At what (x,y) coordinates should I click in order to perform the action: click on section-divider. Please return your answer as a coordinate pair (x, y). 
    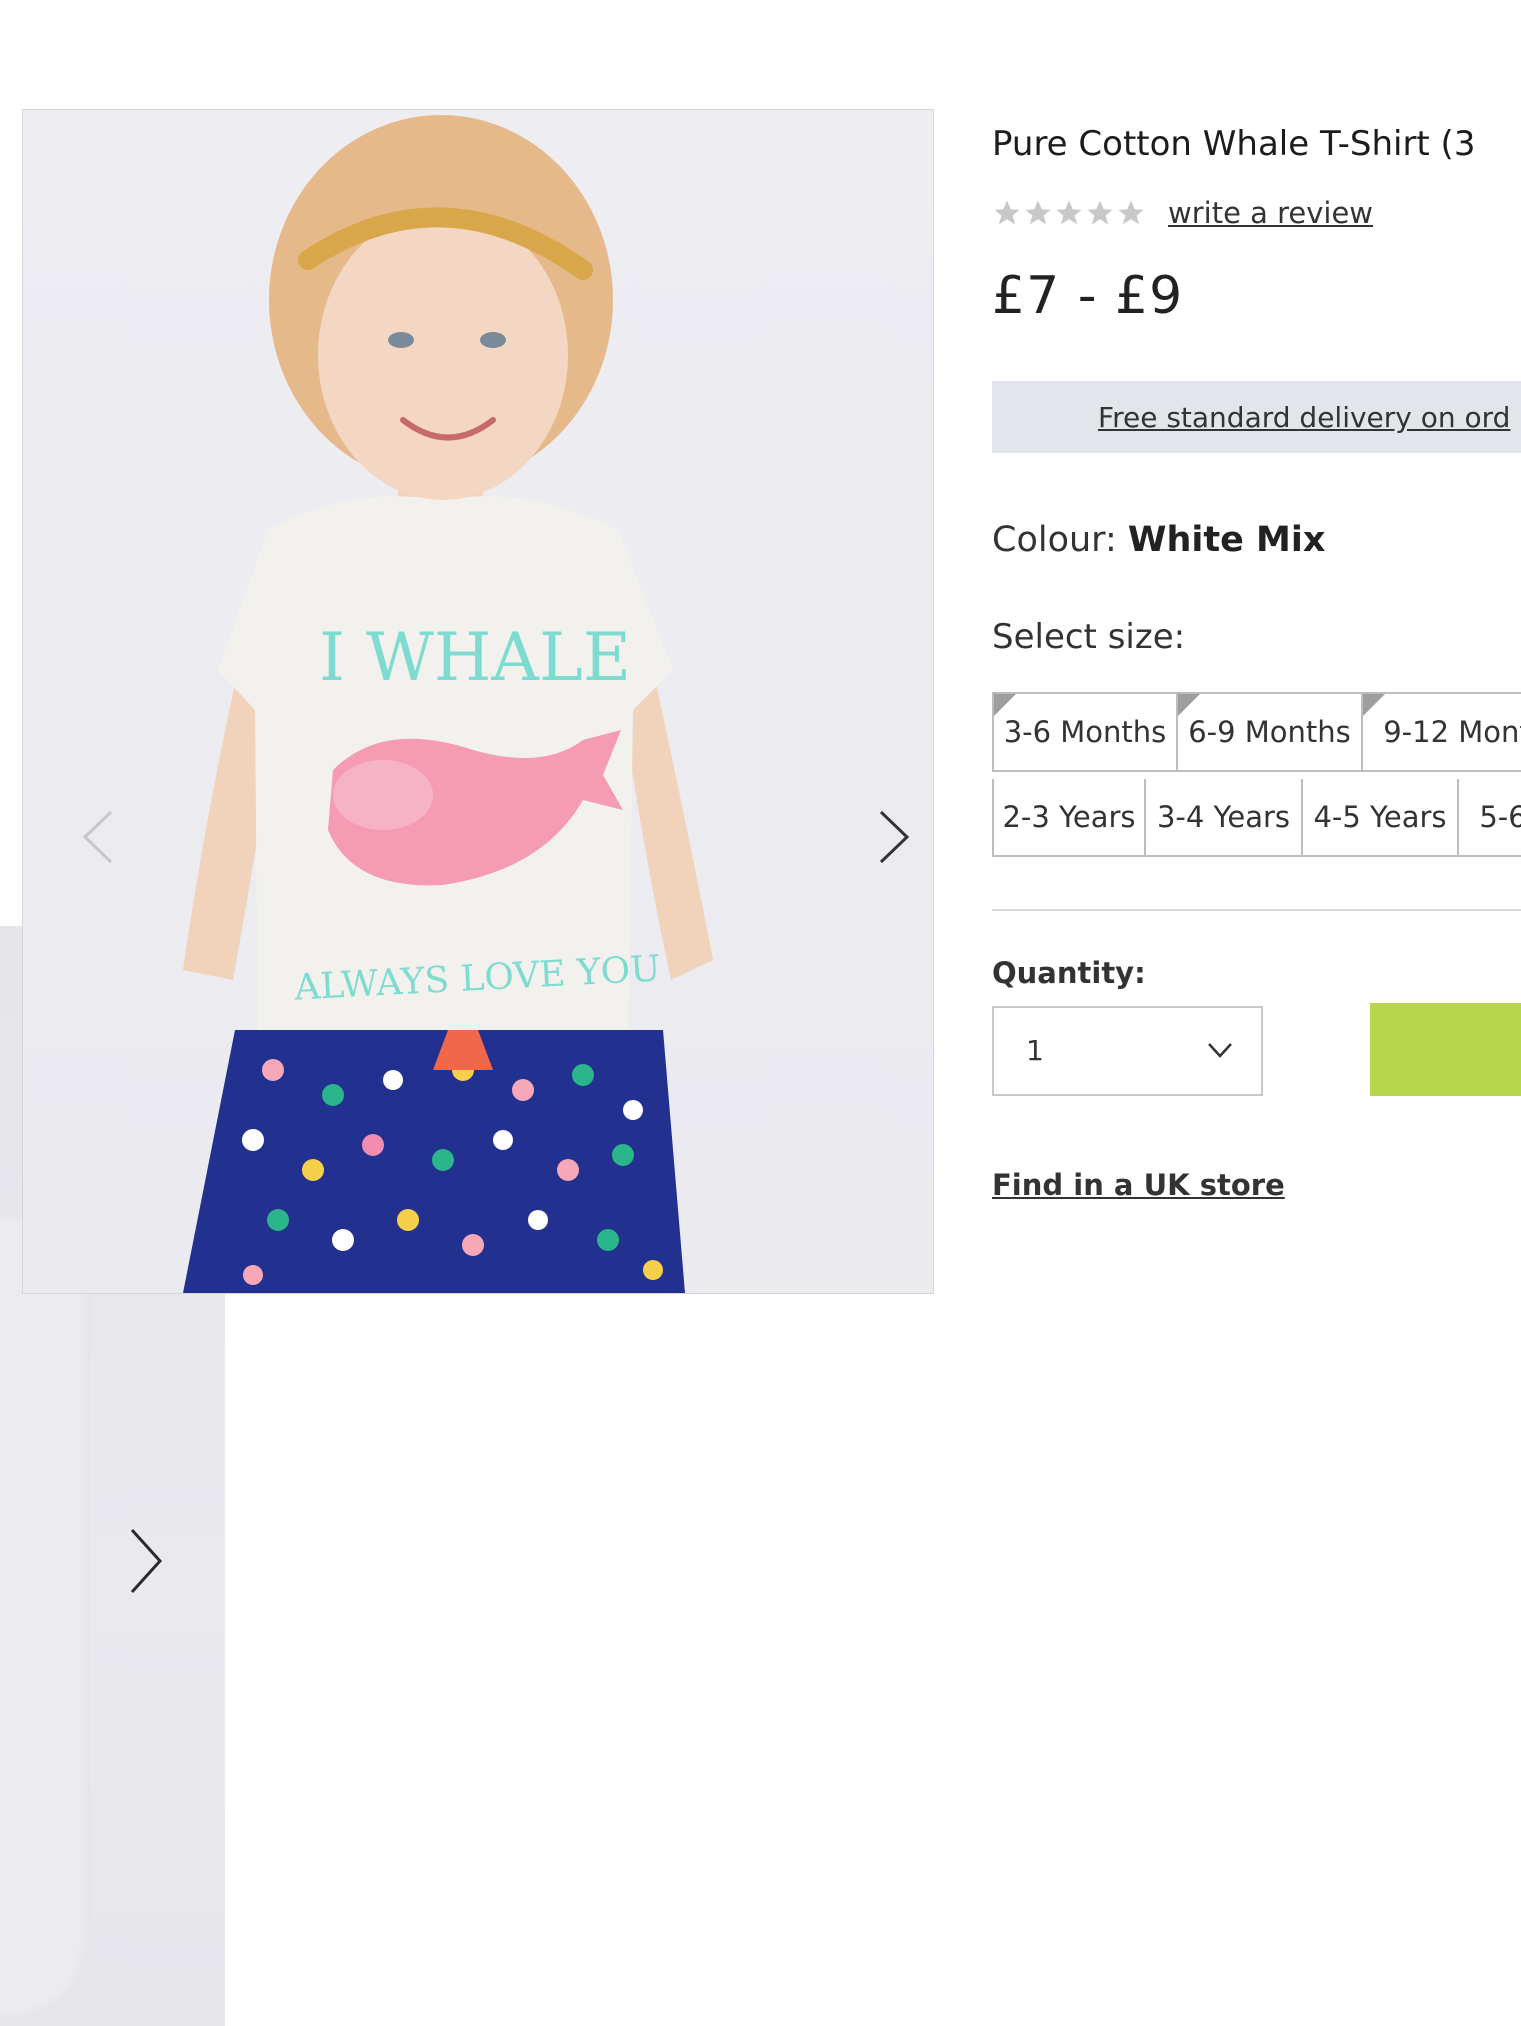
    Looking at the image, I should click on (1256, 910).